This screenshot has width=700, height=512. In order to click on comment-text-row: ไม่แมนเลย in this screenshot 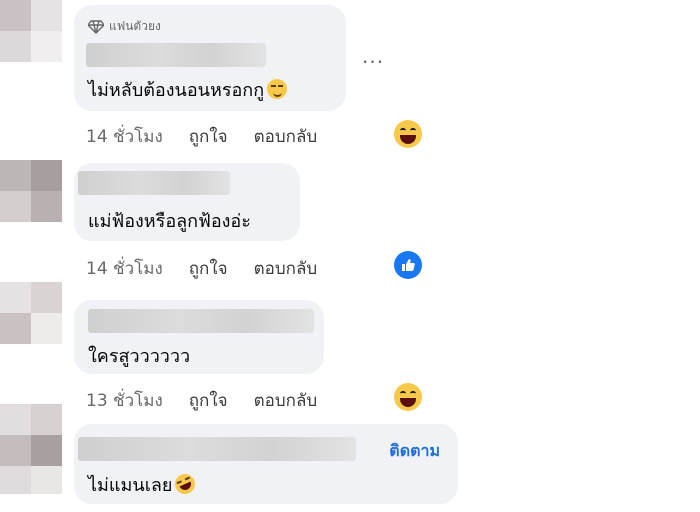, I will do `click(143, 484)`.